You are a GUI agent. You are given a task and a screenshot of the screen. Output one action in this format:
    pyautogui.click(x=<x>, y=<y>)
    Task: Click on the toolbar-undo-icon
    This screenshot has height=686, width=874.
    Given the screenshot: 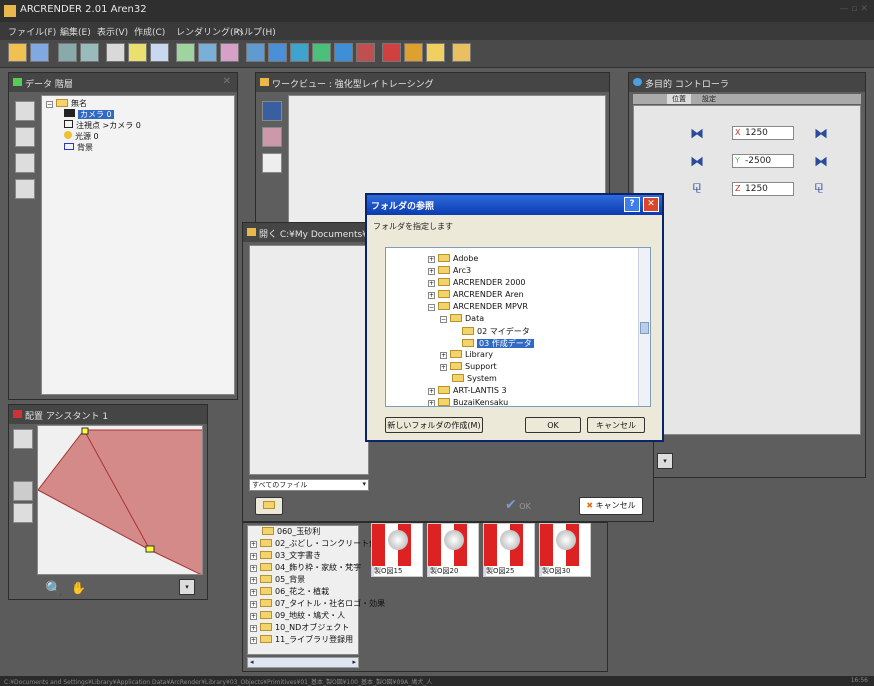 What is the action you would take?
    pyautogui.click(x=67, y=52)
    